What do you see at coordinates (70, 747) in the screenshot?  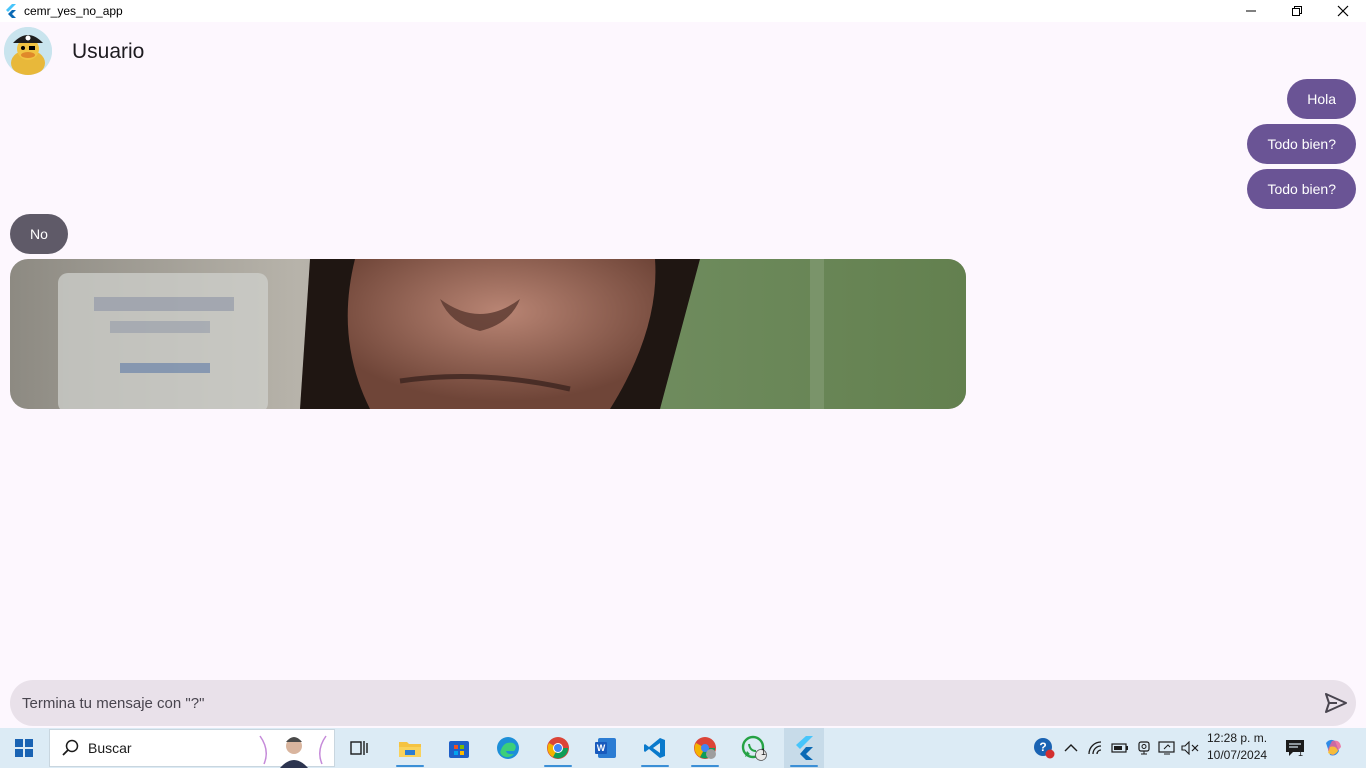 I see `search-icon` at bounding box center [70, 747].